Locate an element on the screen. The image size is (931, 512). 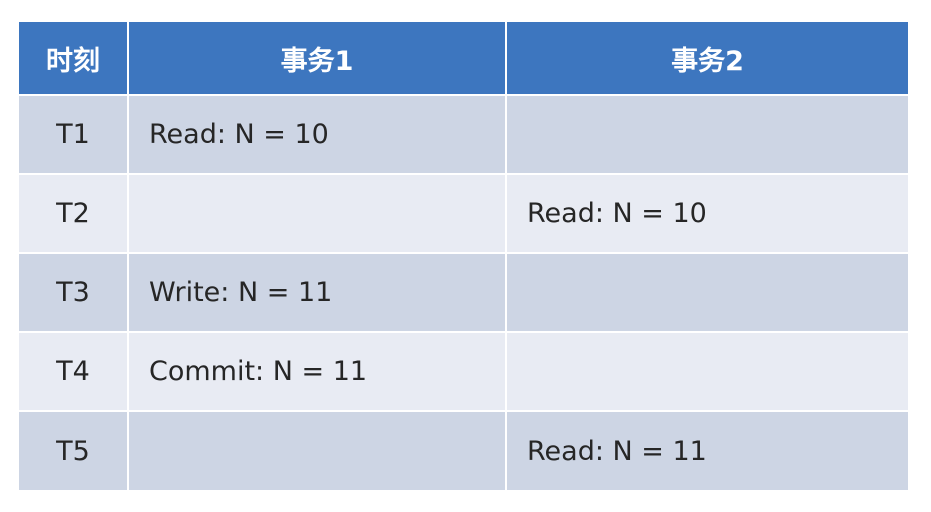
cell-tx1-t3: Write: N = 11 is located at coordinates (317, 292).